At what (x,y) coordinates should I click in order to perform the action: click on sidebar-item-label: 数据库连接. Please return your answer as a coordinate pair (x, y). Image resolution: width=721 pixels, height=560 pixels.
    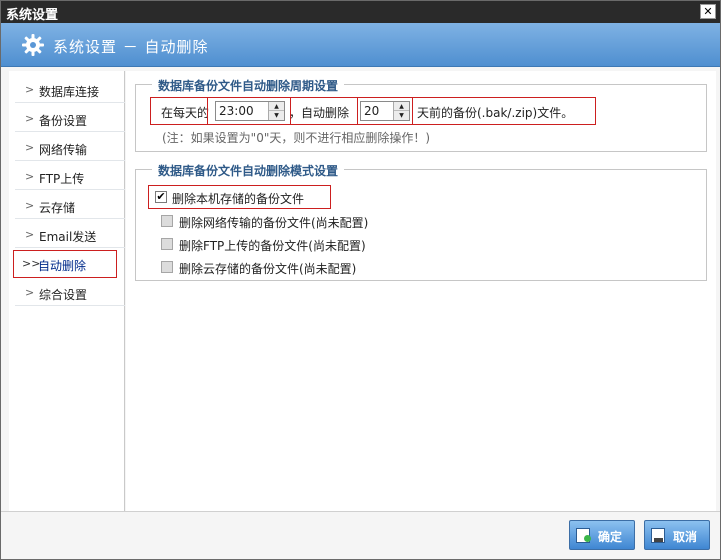
    Looking at the image, I should click on (69, 92).